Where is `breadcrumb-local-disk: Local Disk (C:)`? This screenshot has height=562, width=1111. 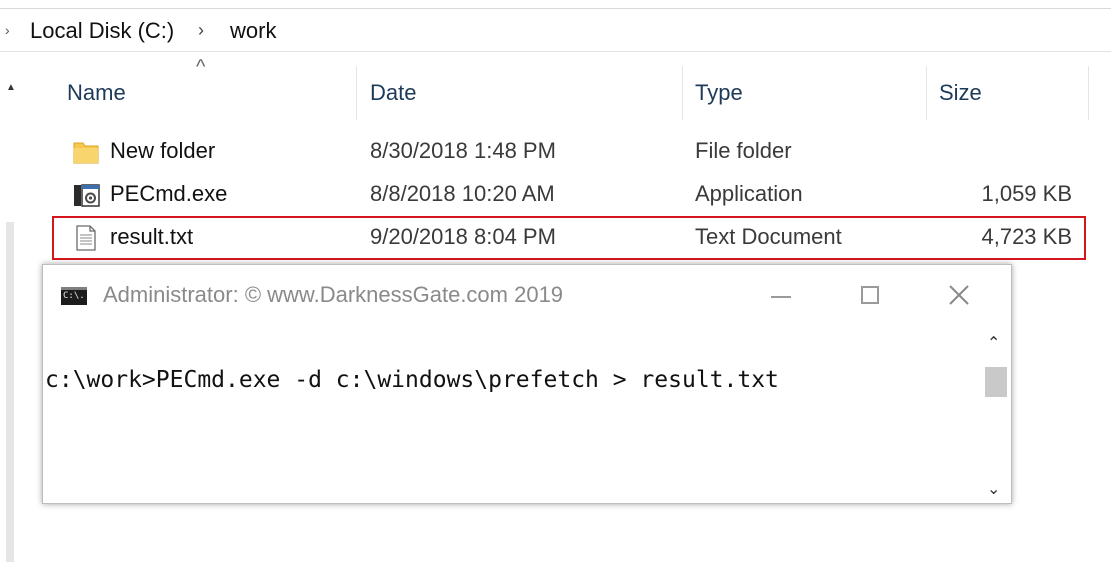 breadcrumb-local-disk: Local Disk (C:) is located at coordinates (102, 31).